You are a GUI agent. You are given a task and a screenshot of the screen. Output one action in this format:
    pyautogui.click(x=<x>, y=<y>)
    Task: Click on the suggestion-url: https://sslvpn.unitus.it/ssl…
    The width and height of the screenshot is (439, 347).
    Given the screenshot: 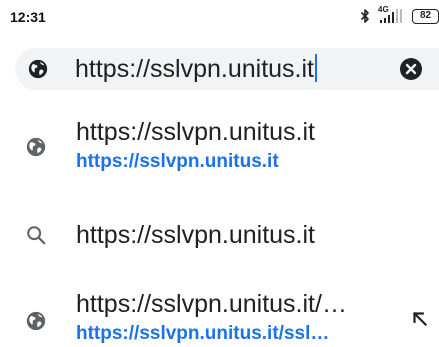 What is the action you would take?
    pyautogui.click(x=202, y=334)
    